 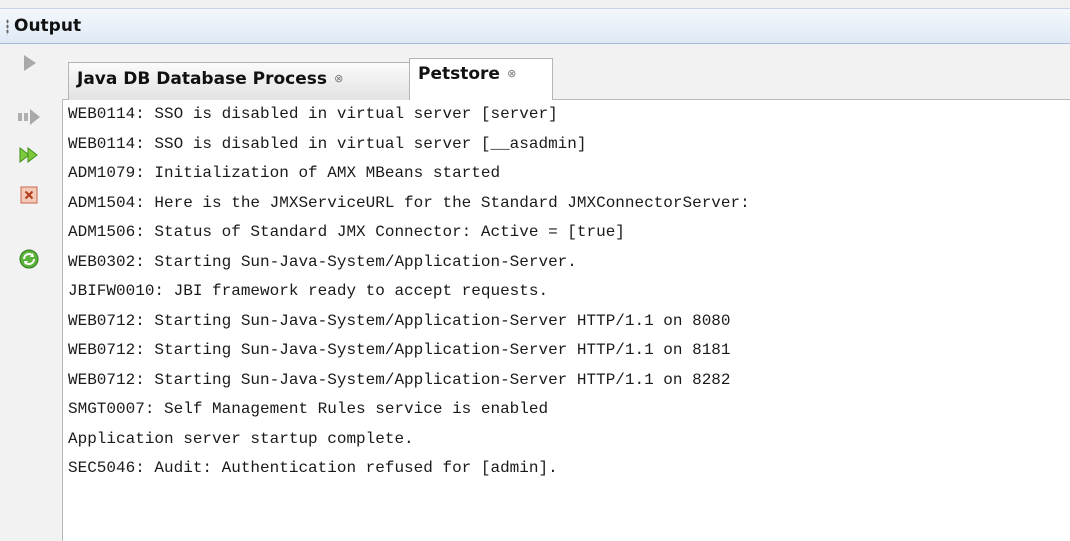 What do you see at coordinates (29, 195) in the screenshot?
I see `stop-icon` at bounding box center [29, 195].